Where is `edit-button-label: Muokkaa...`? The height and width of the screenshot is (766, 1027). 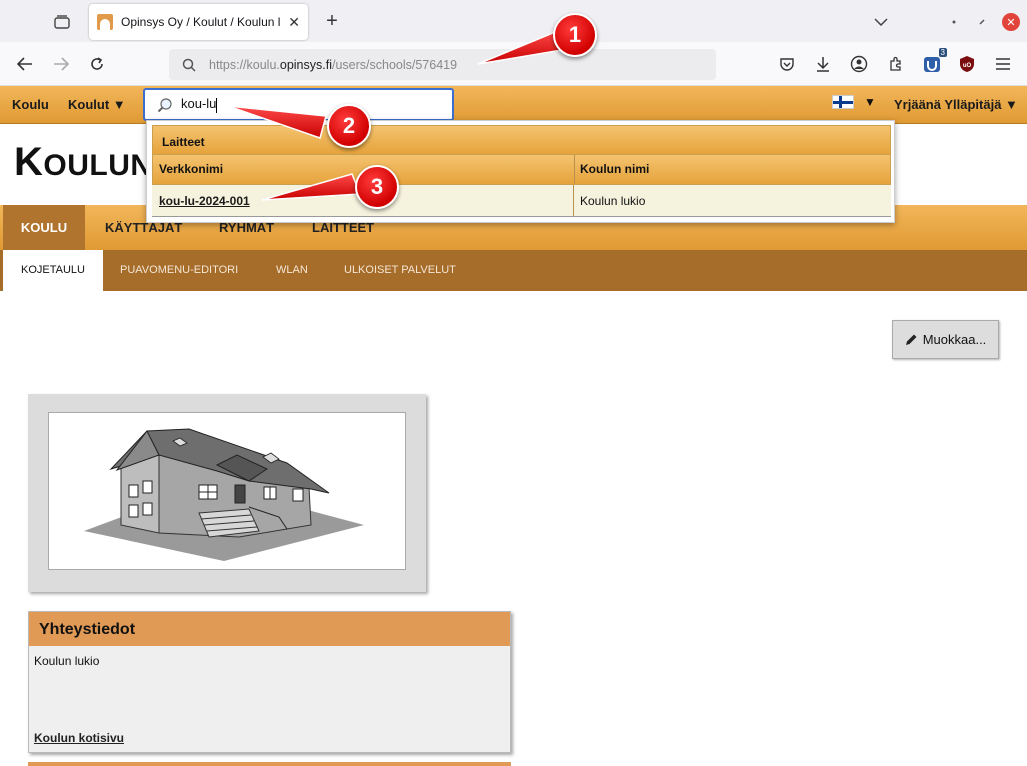
edit-button-label: Muokkaa... is located at coordinates (954, 339).